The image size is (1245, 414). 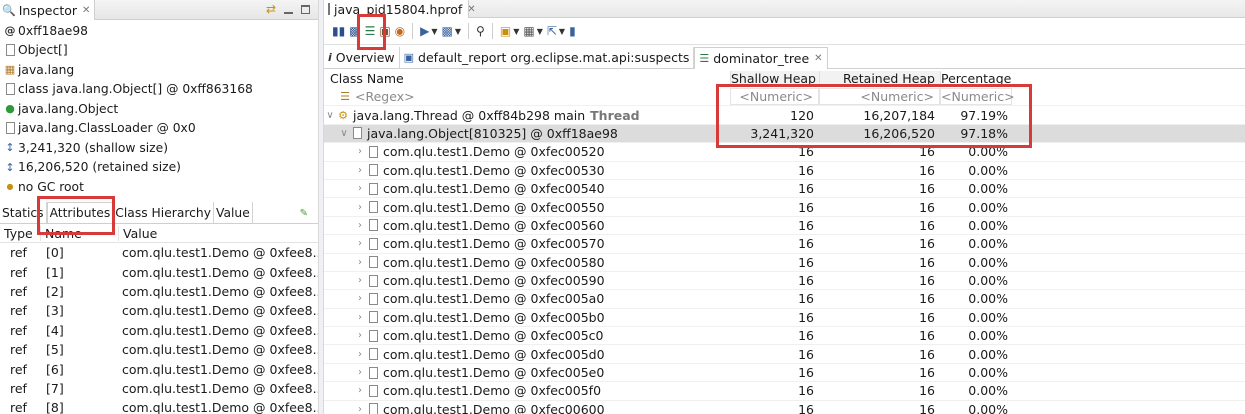 I want to click on thread-overview-icon: ◉, so click(x=400, y=31).